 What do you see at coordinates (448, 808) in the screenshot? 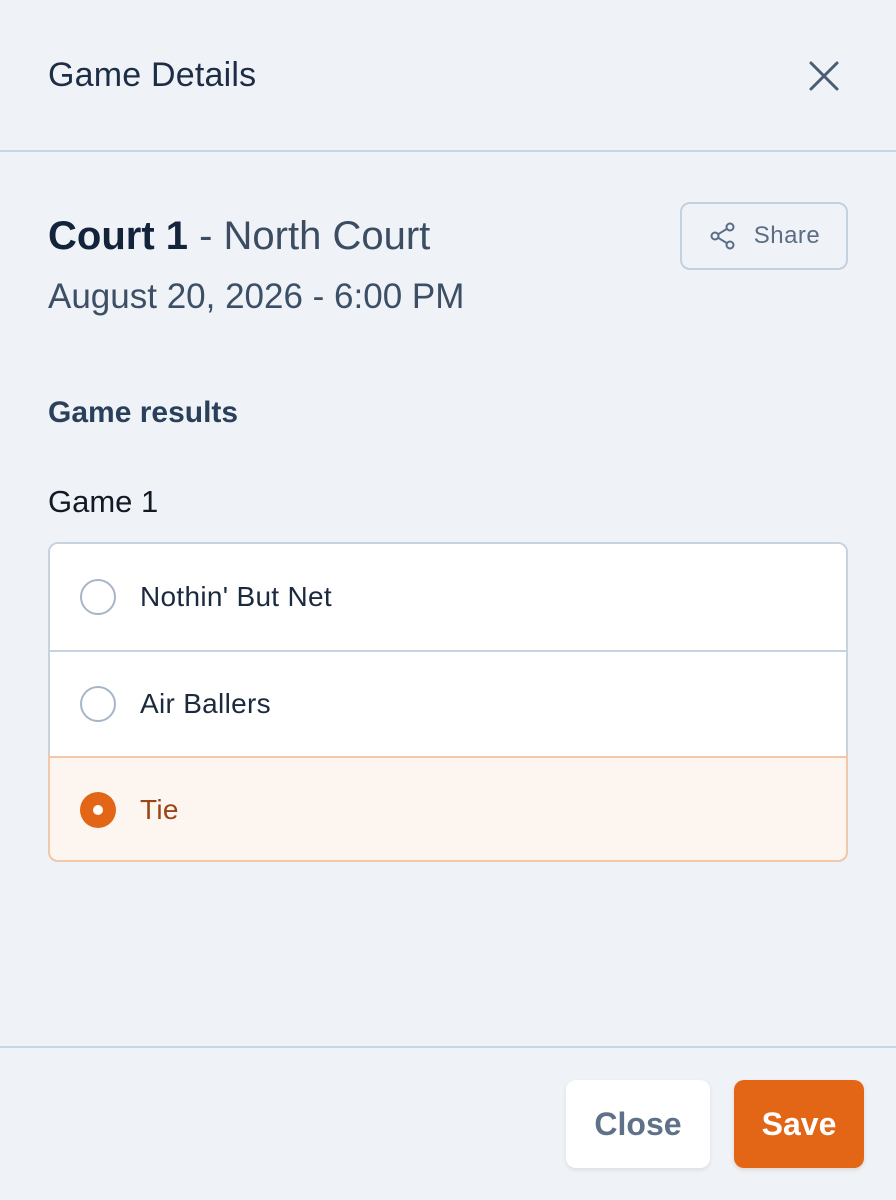
I see `result-option-tie: Tie` at bounding box center [448, 808].